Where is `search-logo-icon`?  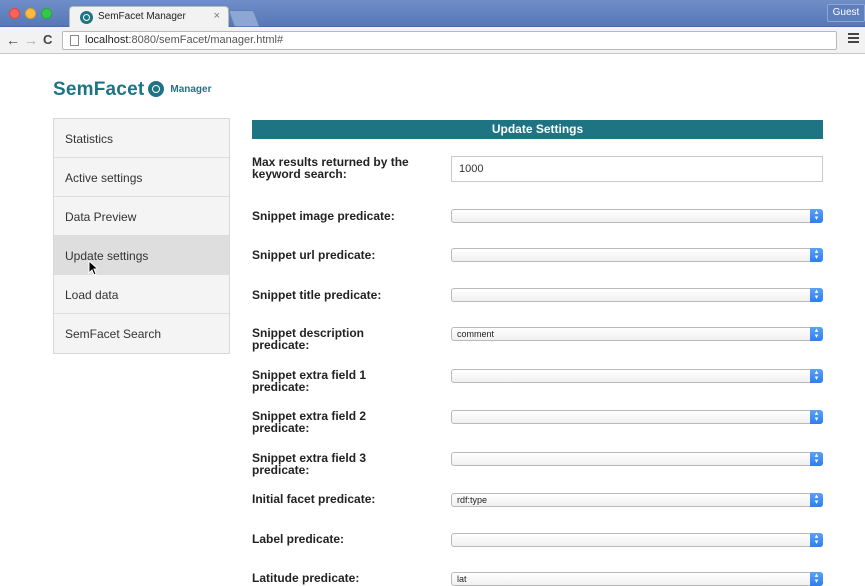 search-logo-icon is located at coordinates (156, 89).